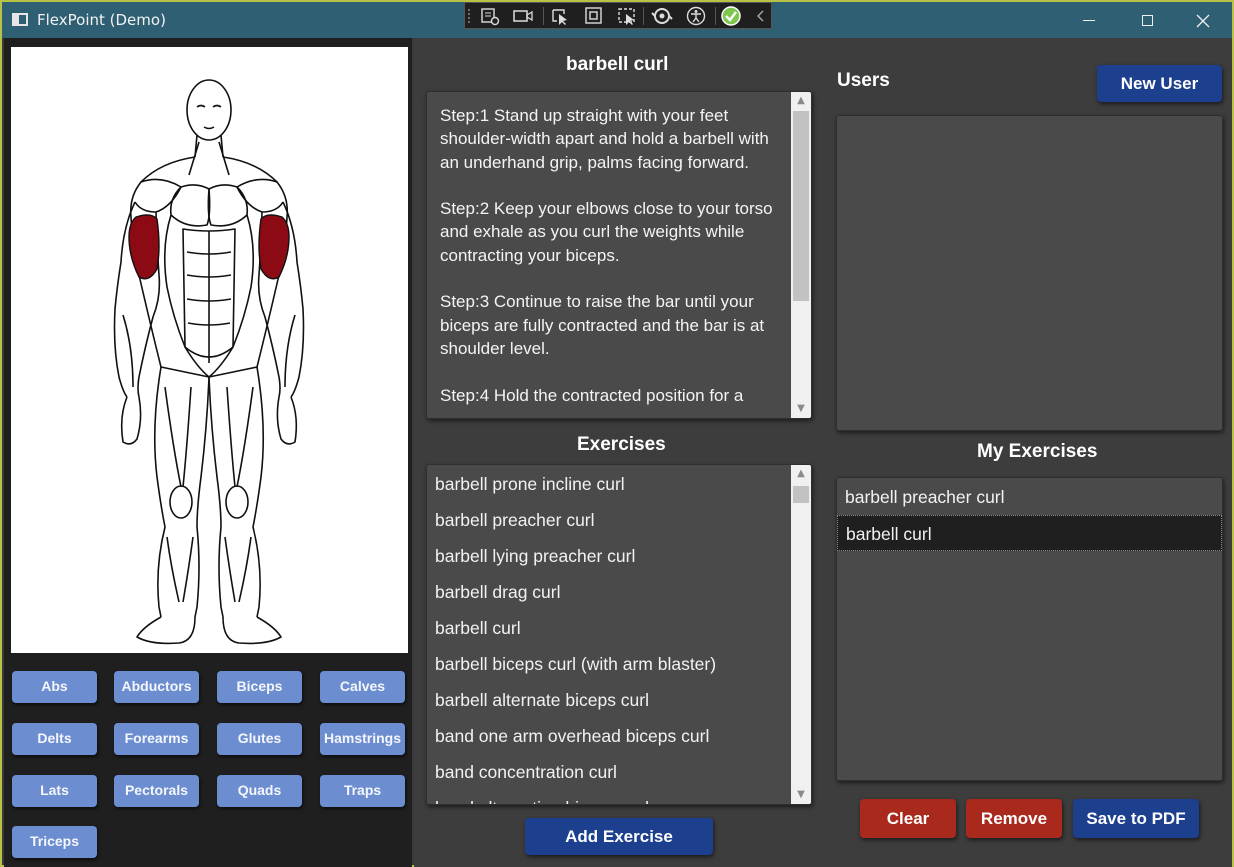 The width and height of the screenshot is (1234, 867). What do you see at coordinates (1089, 20) in the screenshot?
I see `minimize-button` at bounding box center [1089, 20].